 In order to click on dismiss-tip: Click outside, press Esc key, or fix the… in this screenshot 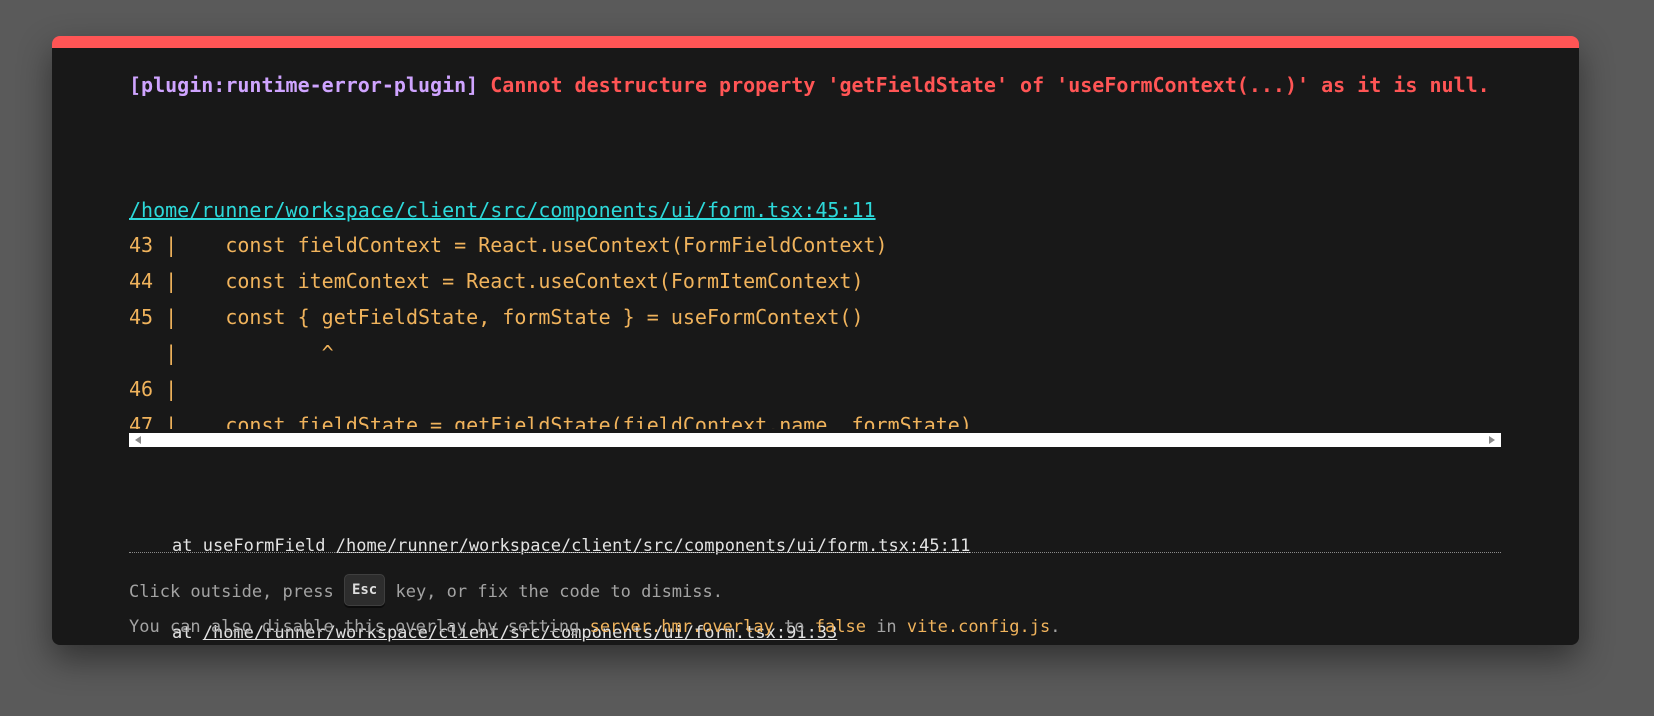, I will do `click(426, 591)`.